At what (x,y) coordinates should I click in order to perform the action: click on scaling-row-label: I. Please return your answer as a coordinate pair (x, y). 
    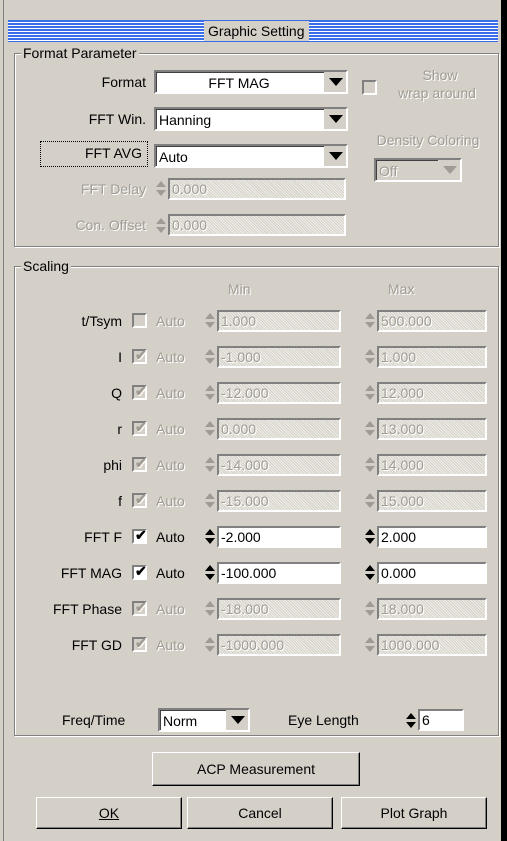
    Looking at the image, I should click on (120, 357).